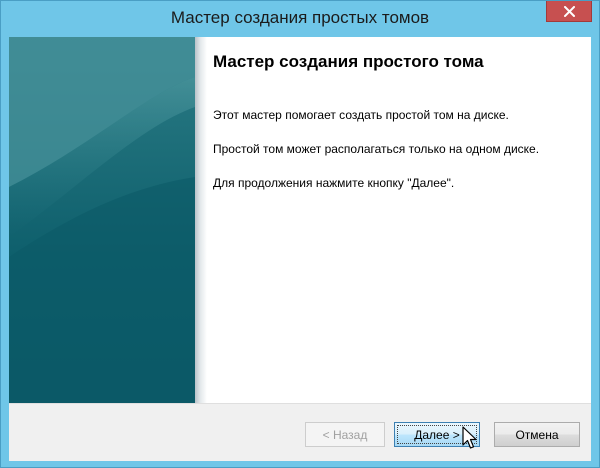 The image size is (600, 468). What do you see at coordinates (537, 434) in the screenshot?
I see `cancel-button: Отмена` at bounding box center [537, 434].